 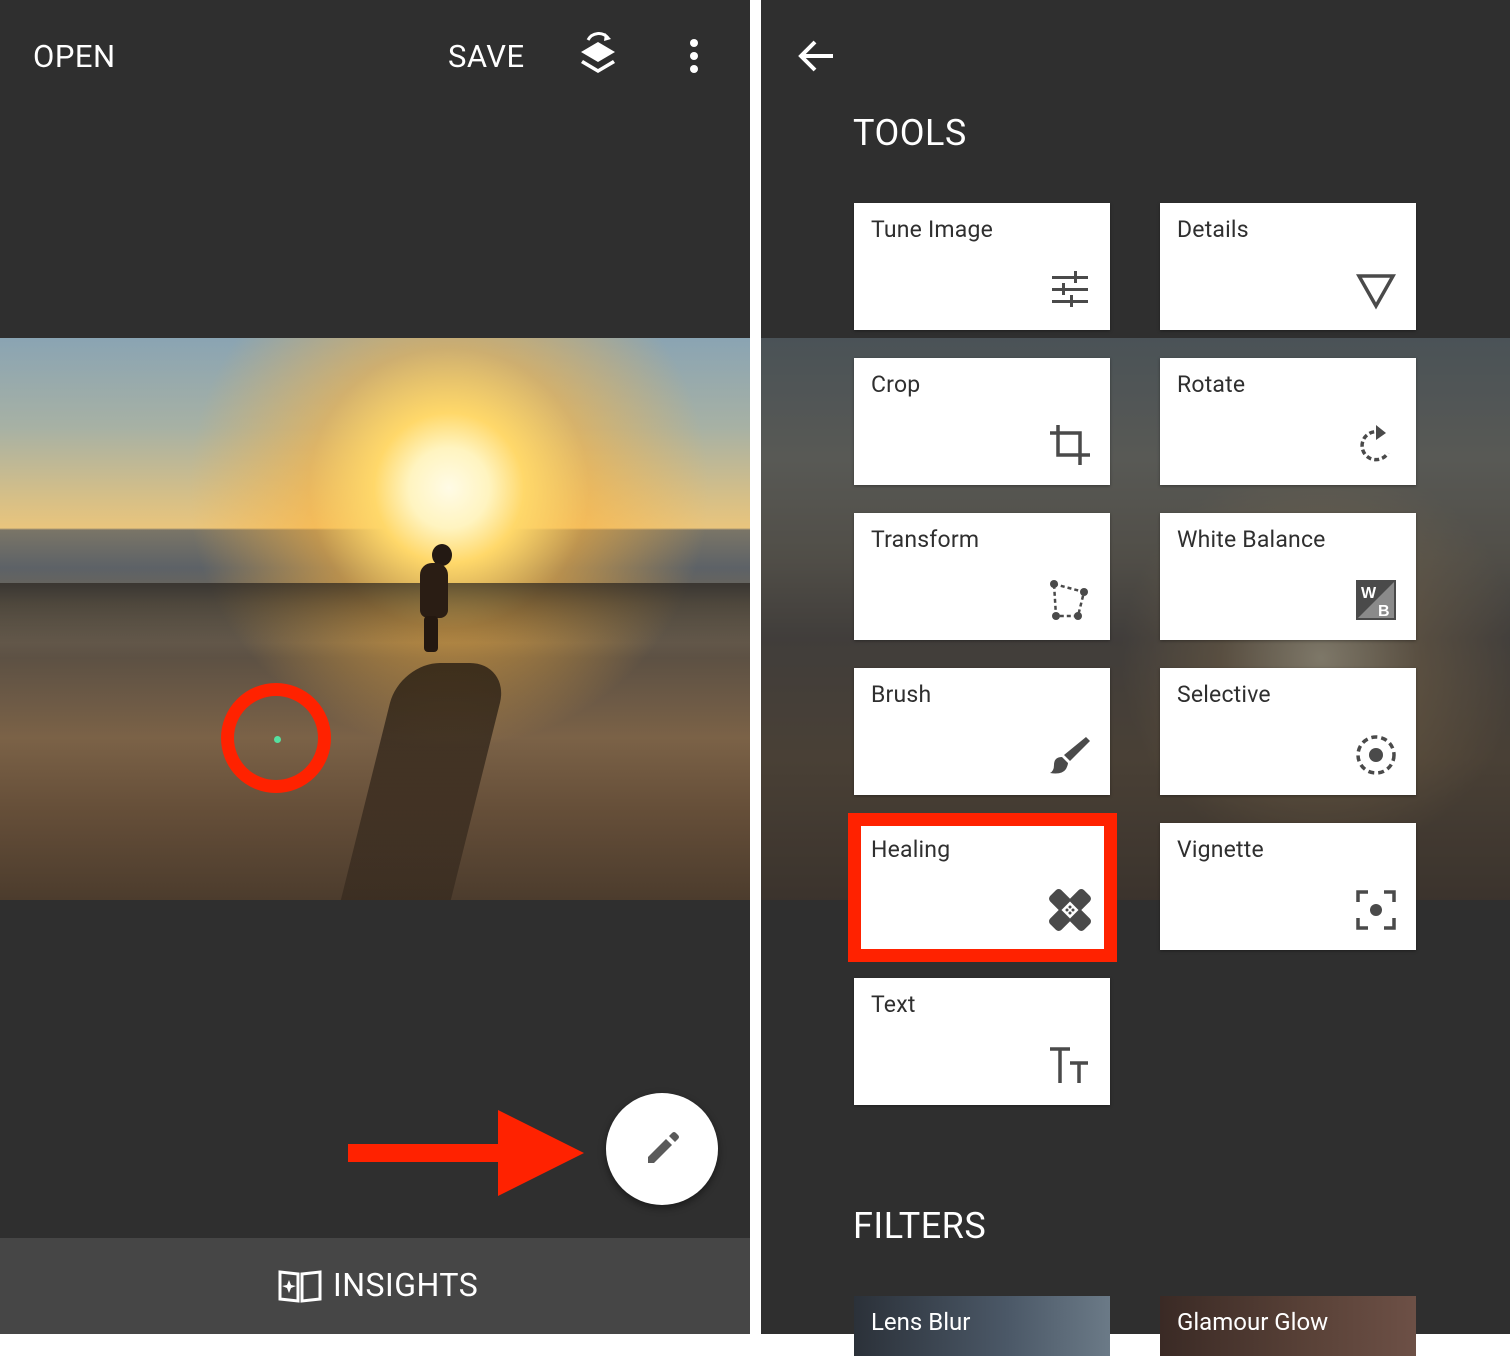 I want to click on pointer-arrow-head, so click(x=541, y=1153).